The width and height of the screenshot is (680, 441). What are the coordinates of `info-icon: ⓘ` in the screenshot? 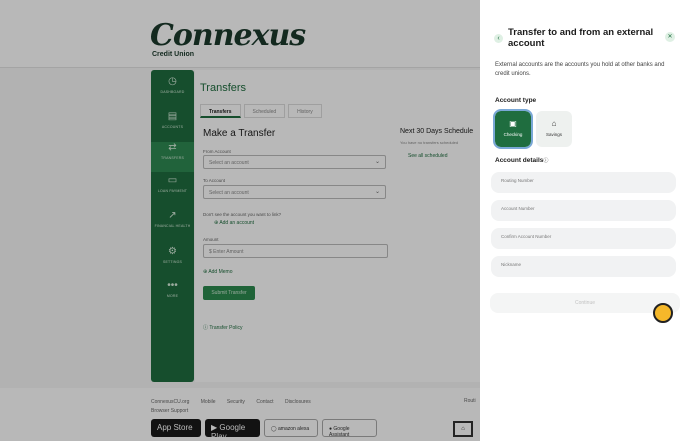 It's located at (545, 161).